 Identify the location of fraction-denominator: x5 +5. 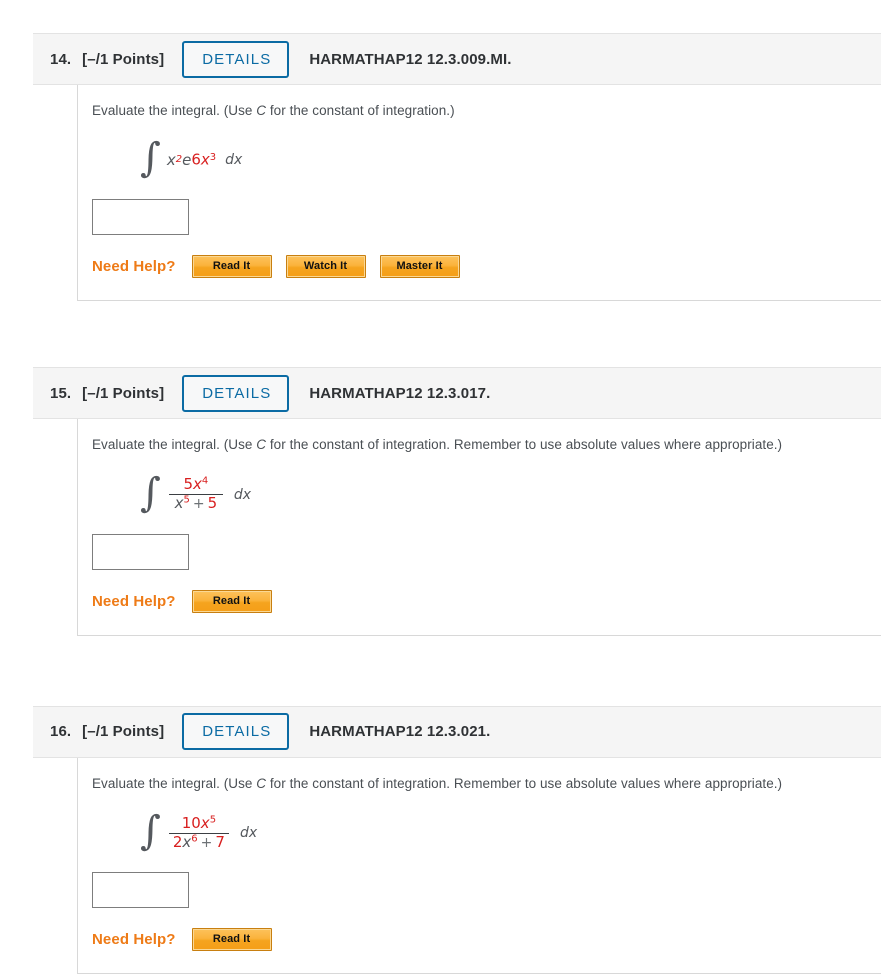
(196, 503).